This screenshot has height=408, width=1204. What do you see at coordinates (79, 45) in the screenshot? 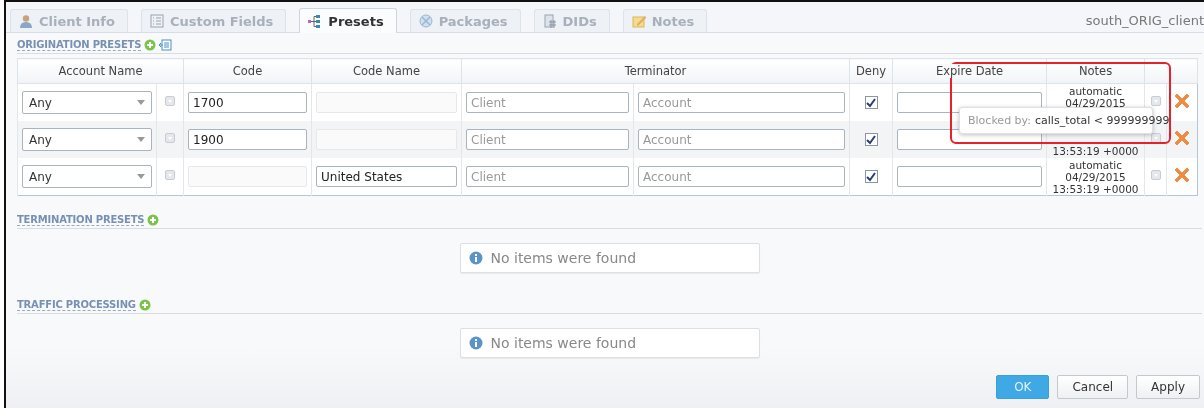
I see `section-title: ORIGINATION PRESETS` at bounding box center [79, 45].